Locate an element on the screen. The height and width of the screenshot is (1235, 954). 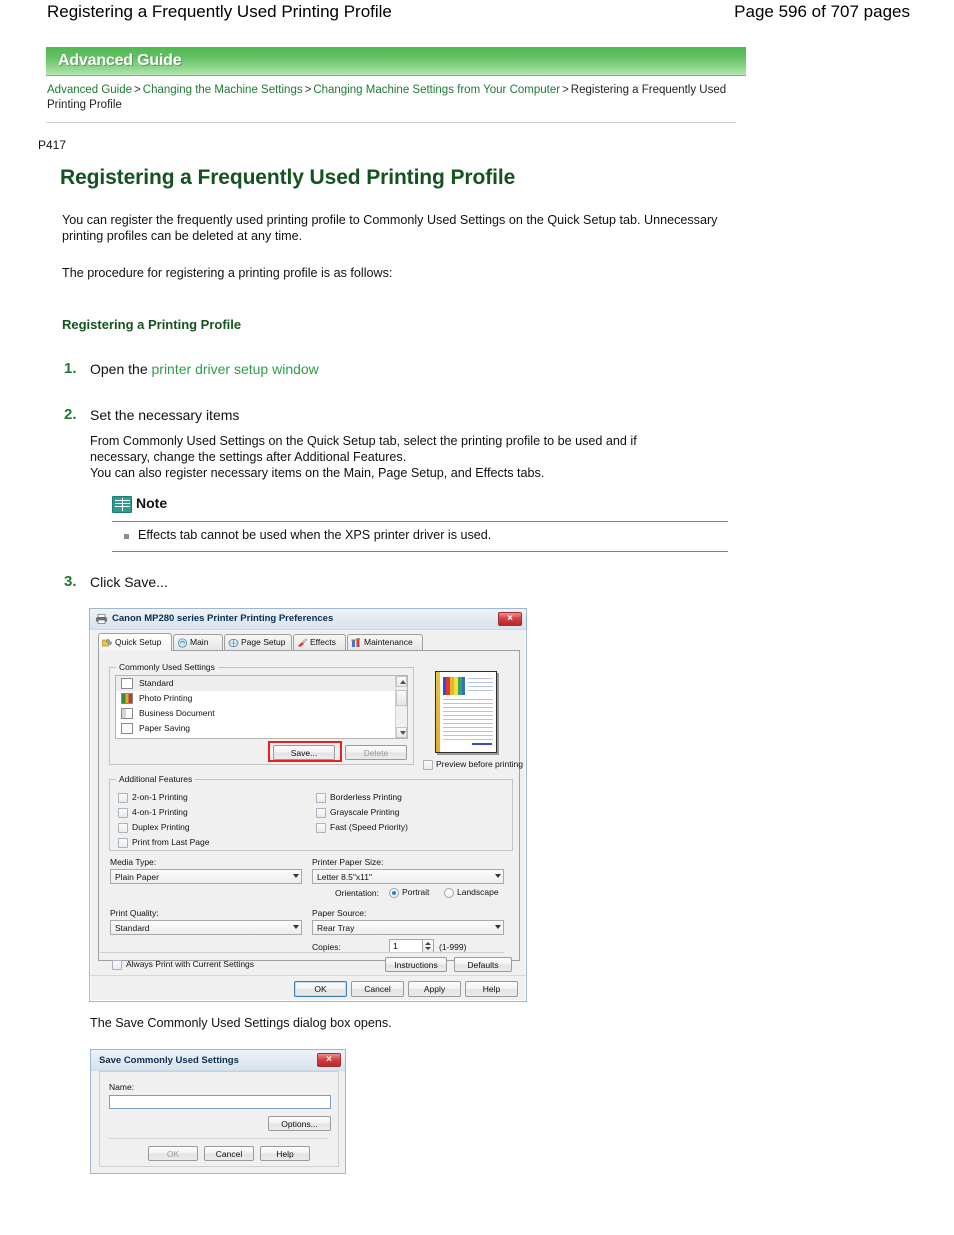
list-item: Envelope is located at coordinates (261, 737).